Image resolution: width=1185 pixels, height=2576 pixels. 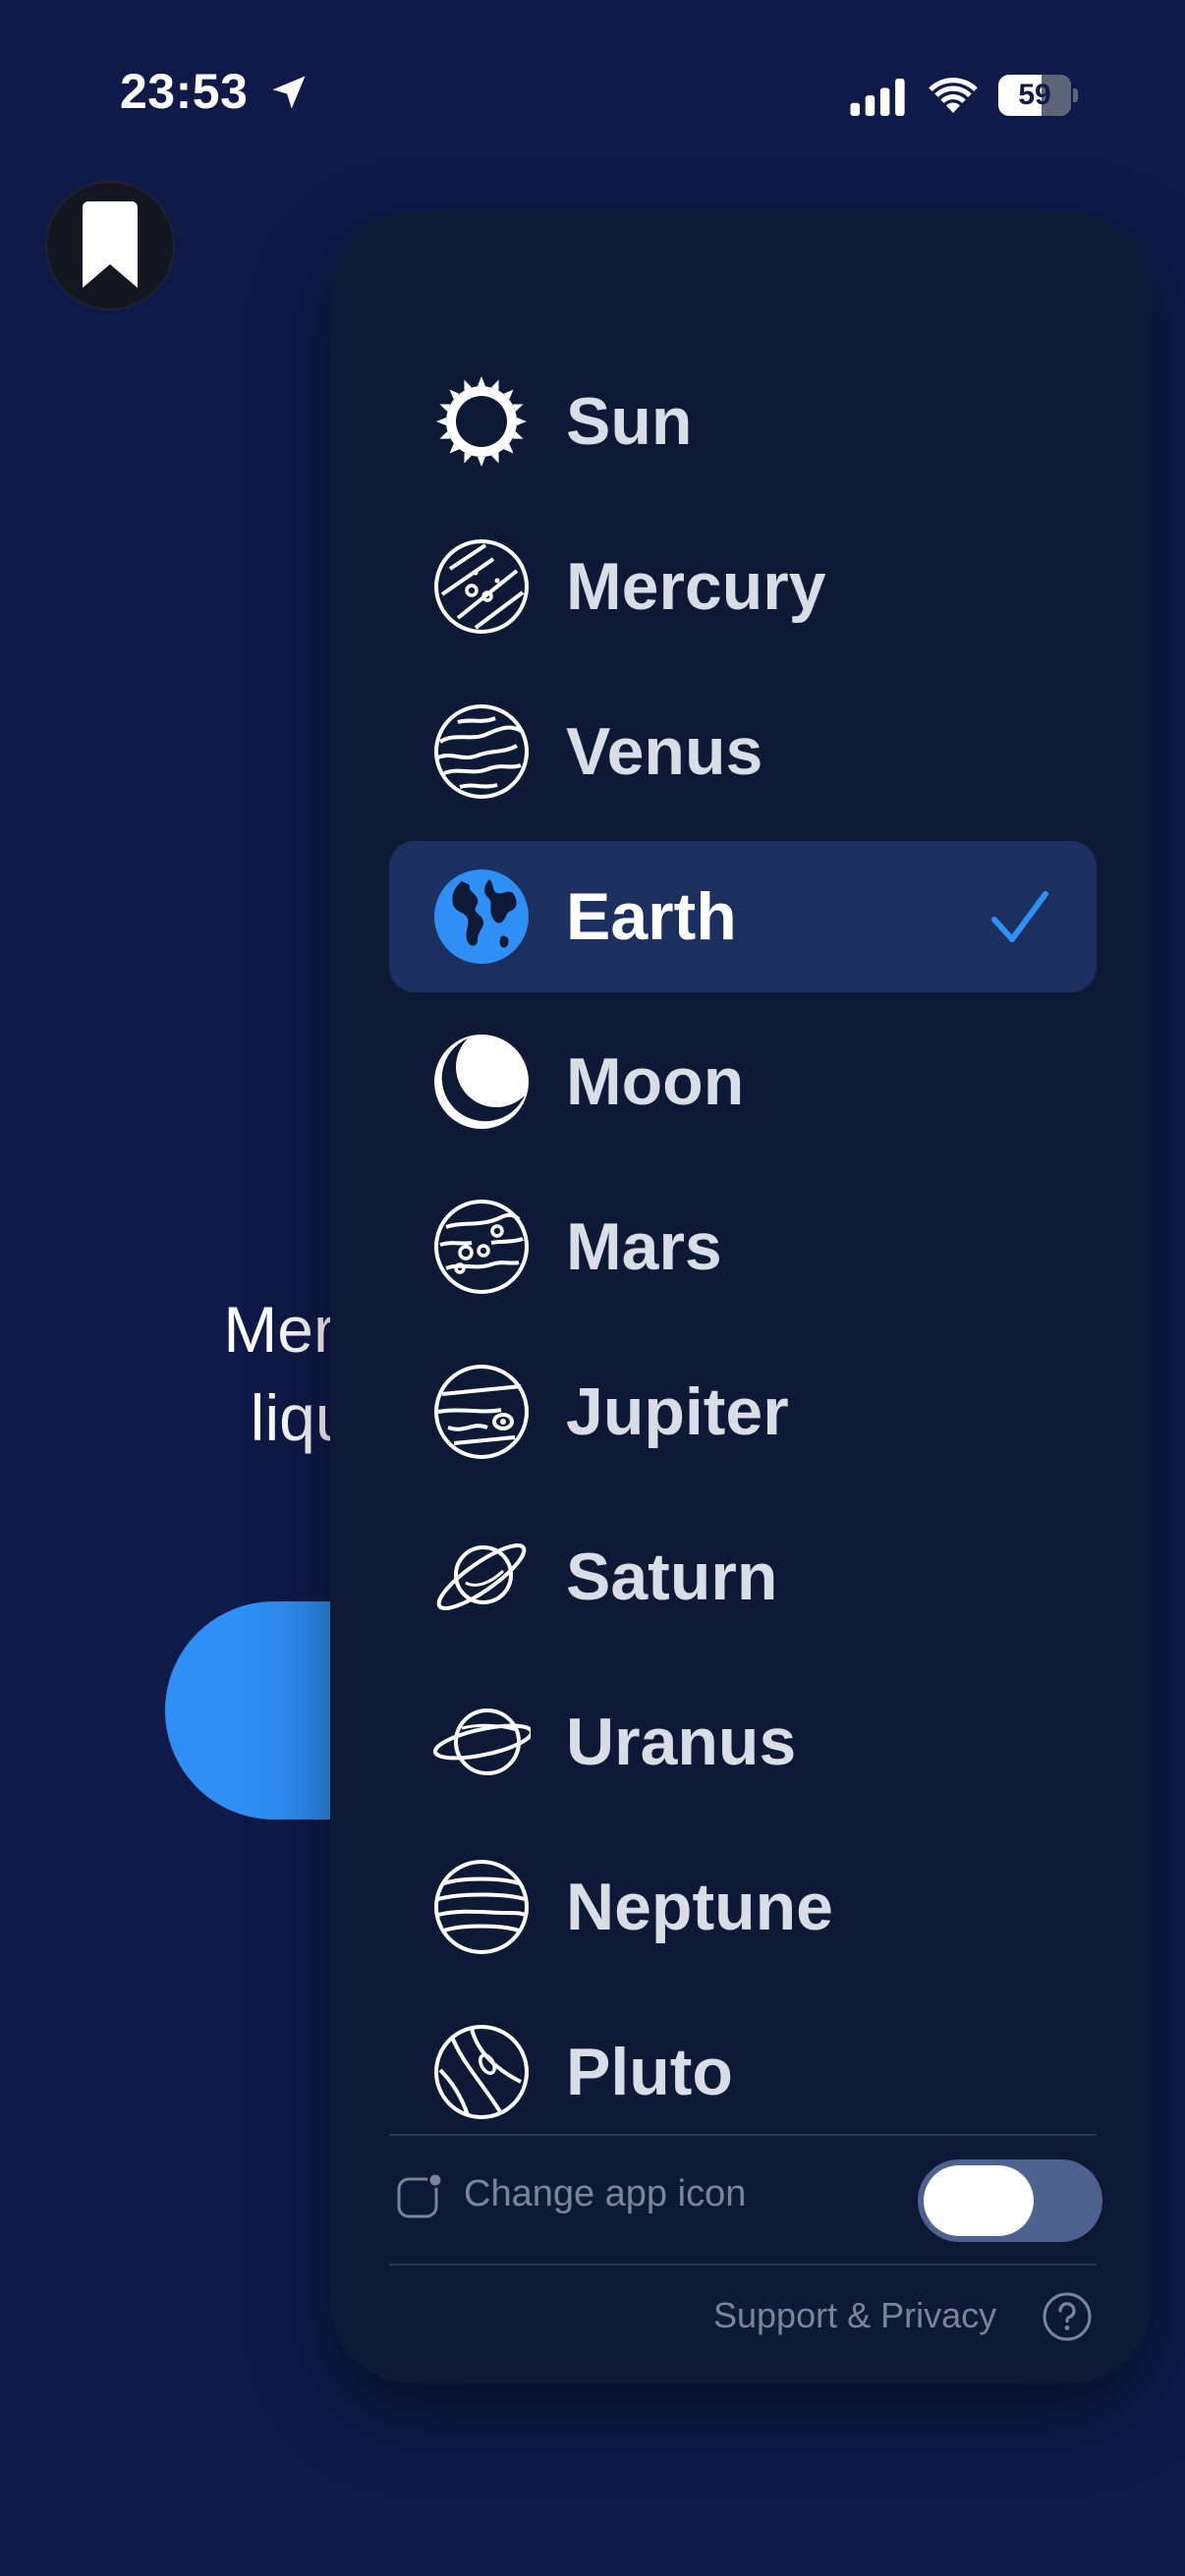 I want to click on pluto-icon, so click(x=482, y=2072).